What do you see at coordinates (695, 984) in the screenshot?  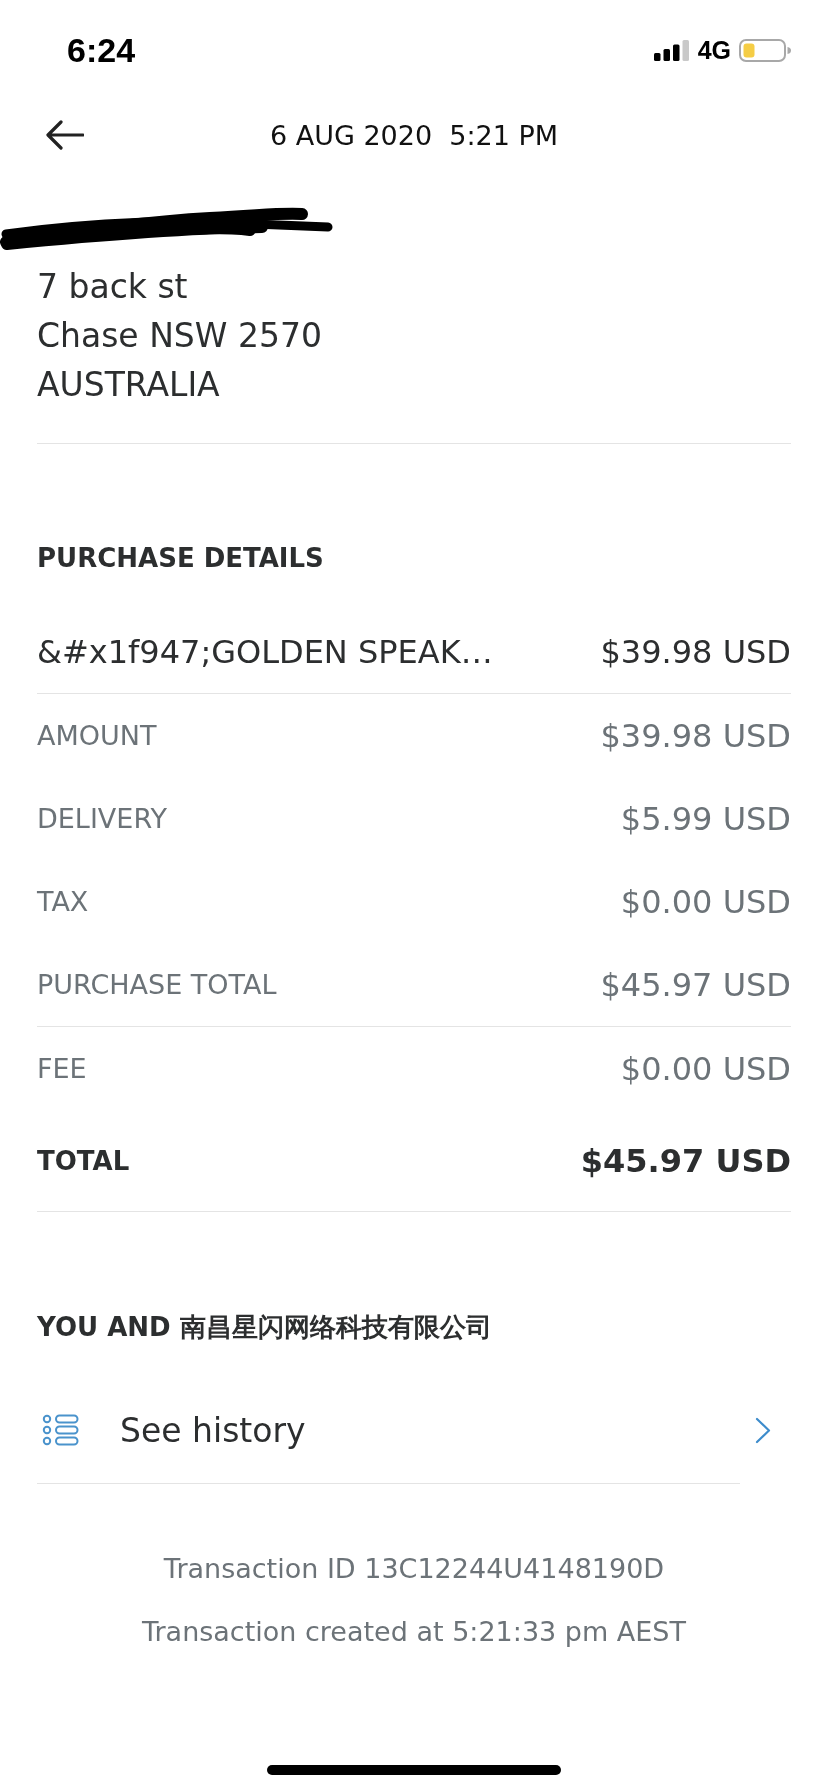 I see `summary-value: $45.97 USD` at bounding box center [695, 984].